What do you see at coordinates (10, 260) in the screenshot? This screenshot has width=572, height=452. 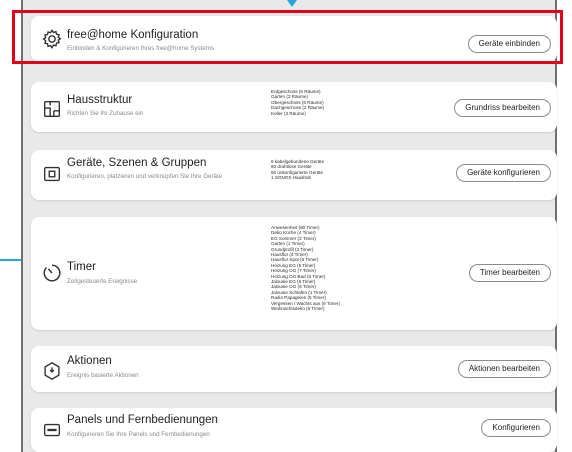 I see `pointer-line` at bounding box center [10, 260].